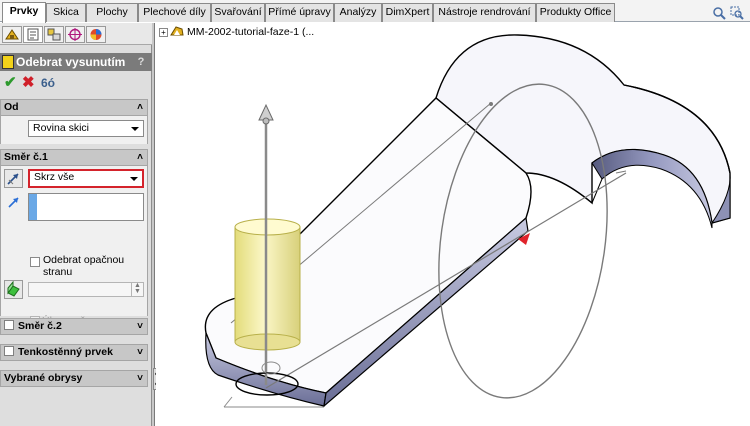 The image size is (750, 426). I want to click on tab-prime-upravy: Přímé úpravy, so click(299, 12).